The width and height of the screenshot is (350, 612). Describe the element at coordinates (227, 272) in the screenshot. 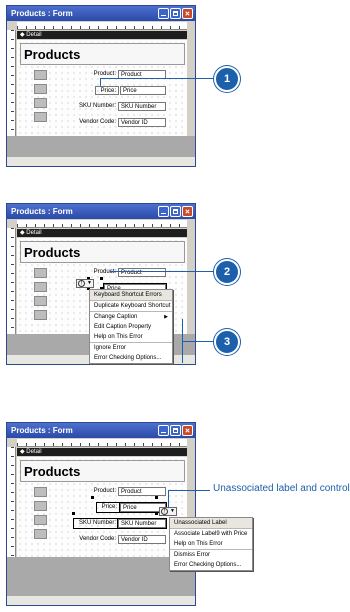

I see `callout-2: 2` at that location.